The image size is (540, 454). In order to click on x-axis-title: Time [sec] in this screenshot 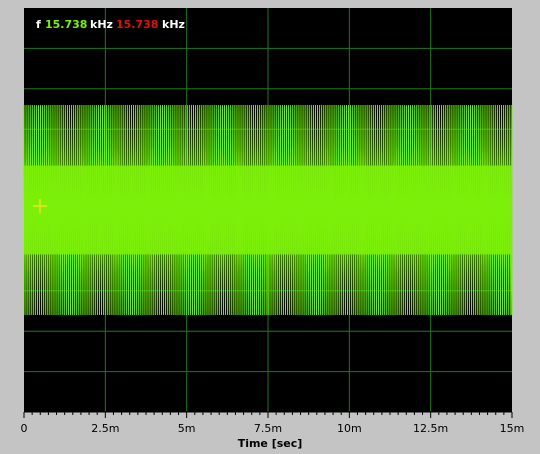, I will do `click(270, 443)`.